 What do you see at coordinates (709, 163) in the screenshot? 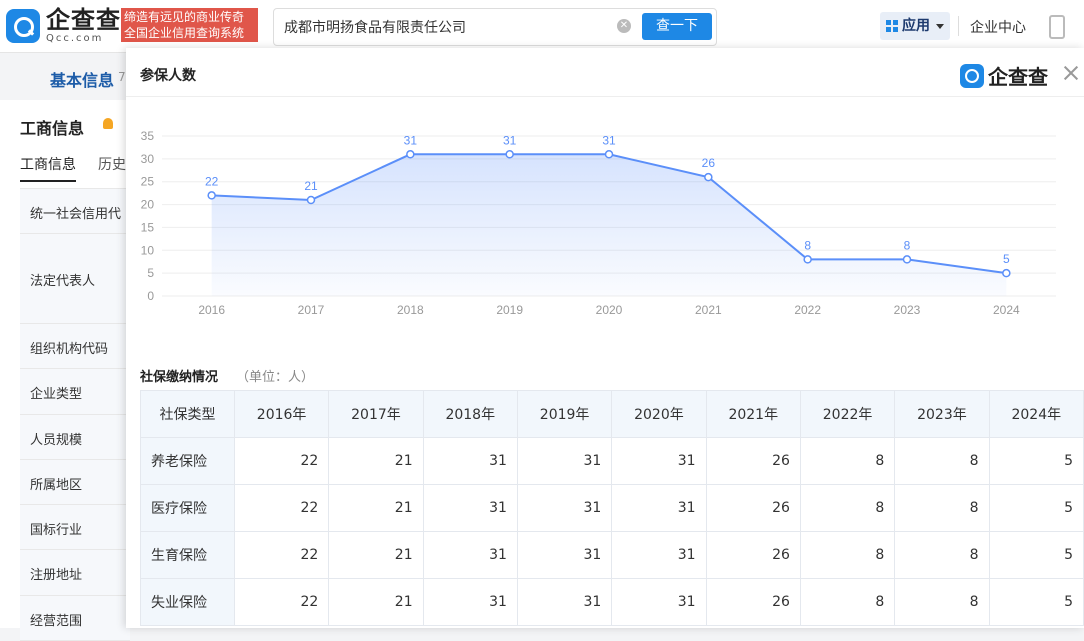
I see `data-label: 26` at bounding box center [709, 163].